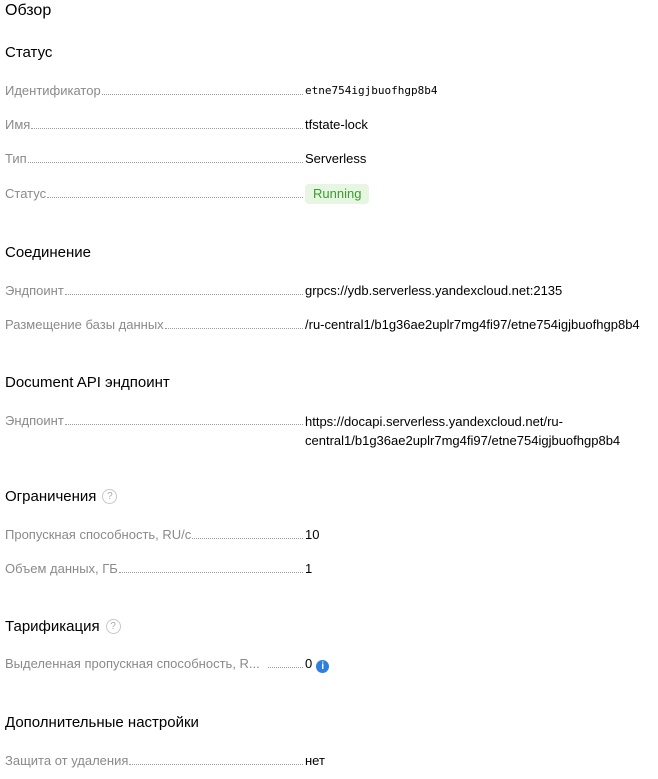 Image resolution: width=658 pixels, height=779 pixels. I want to click on name-value: tfstate-lock, so click(336, 124).